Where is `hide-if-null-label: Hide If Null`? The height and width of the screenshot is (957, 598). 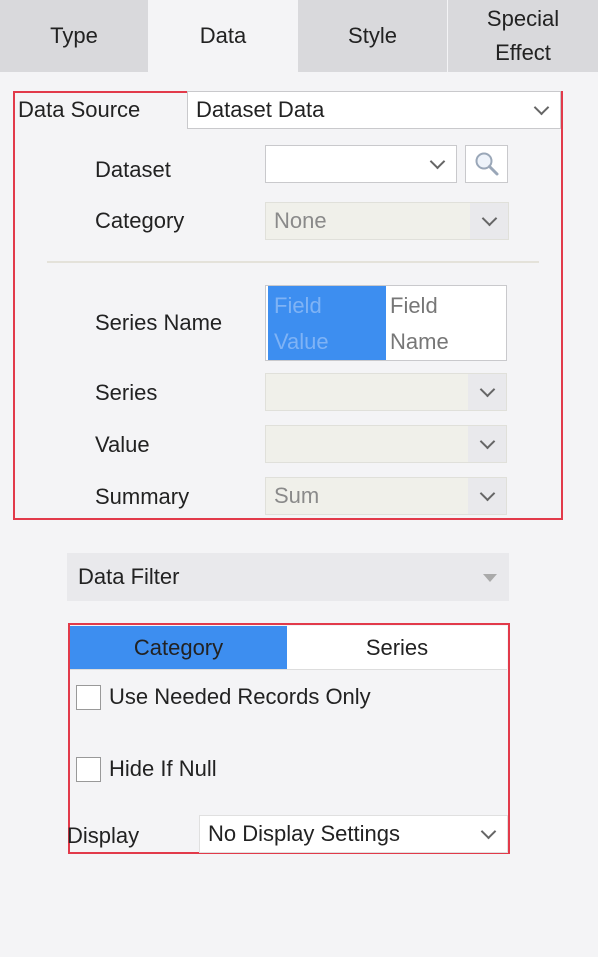
hide-if-null-label: Hide If Null is located at coordinates (163, 768).